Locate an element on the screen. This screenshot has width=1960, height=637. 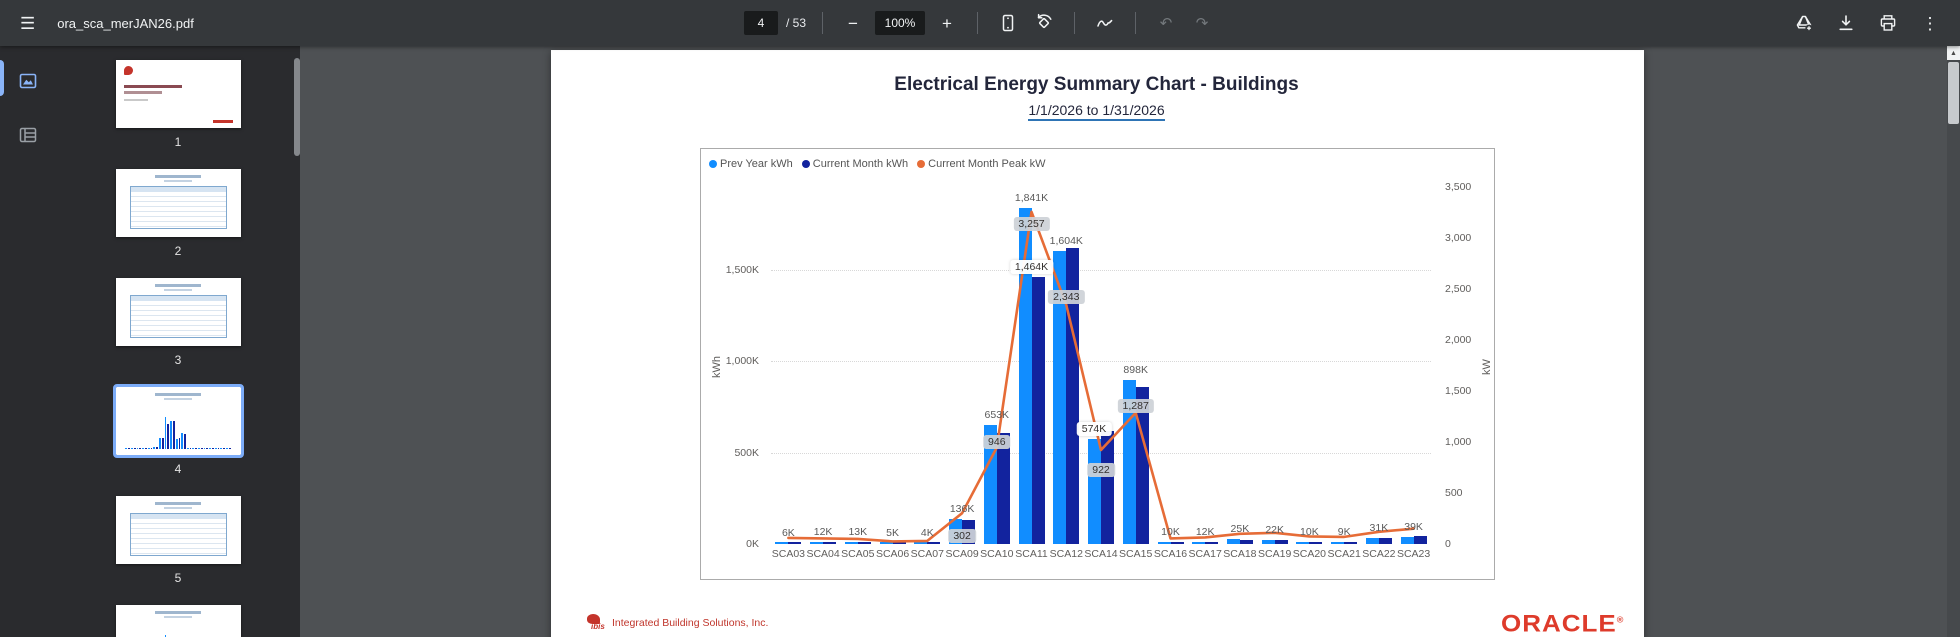
bar-value-label: 10K is located at coordinates (1309, 532).